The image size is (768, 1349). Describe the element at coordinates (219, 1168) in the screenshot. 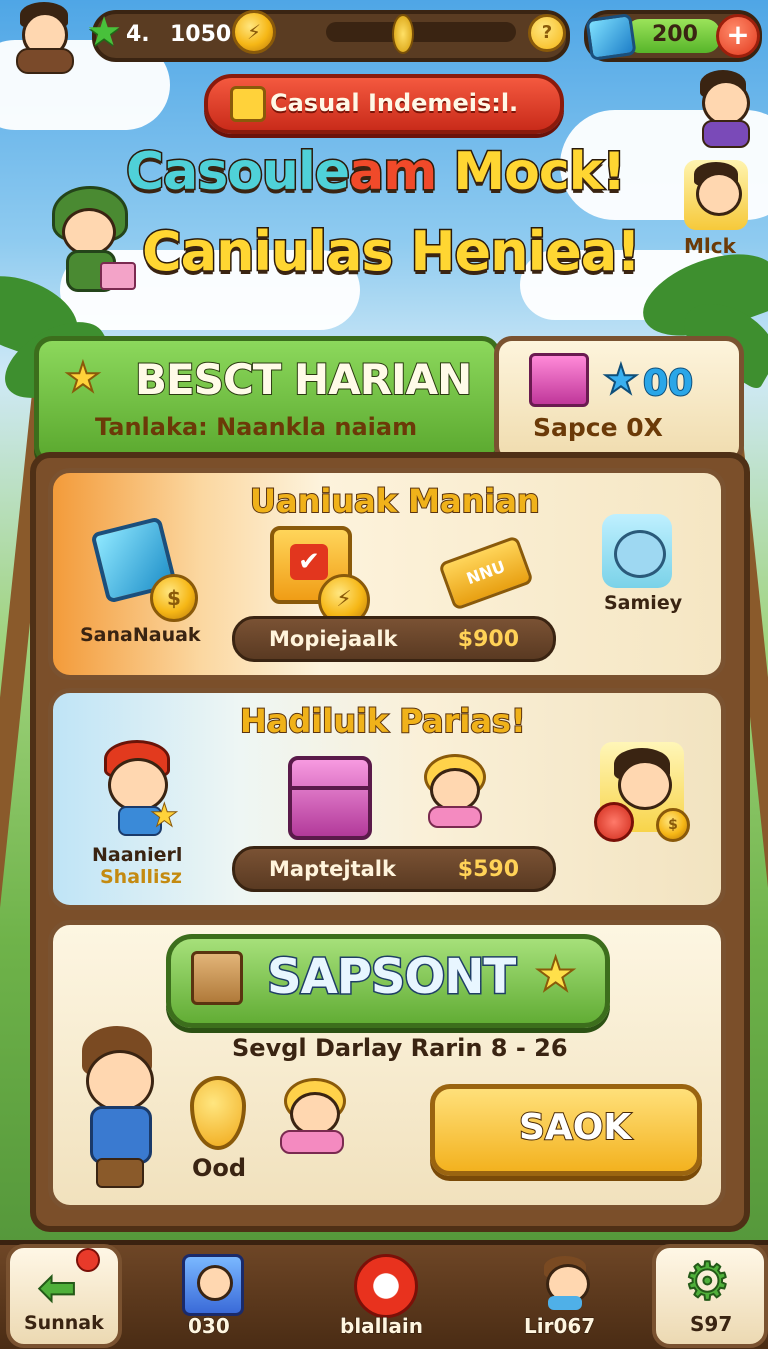

I see `event-reward-label: Ood` at that location.